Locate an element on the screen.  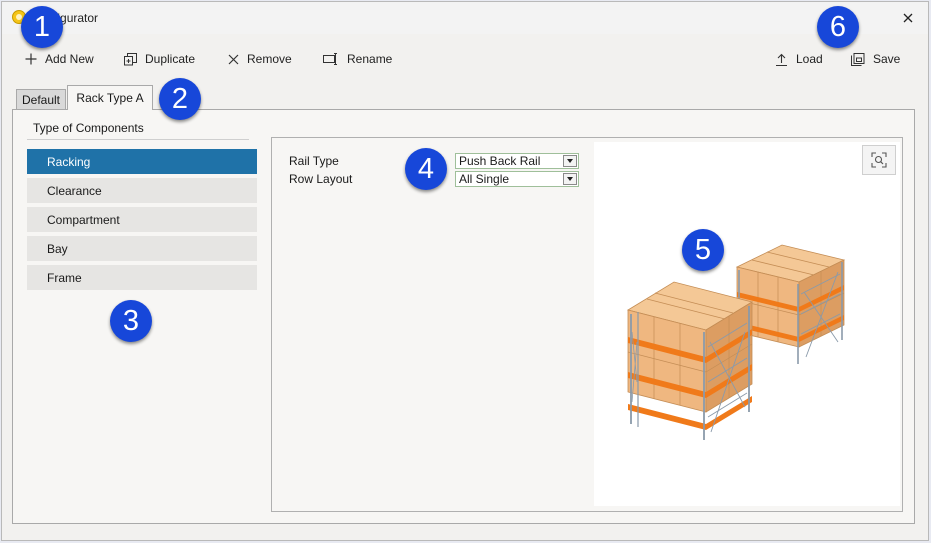
list-item-label: Racking is located at coordinates (69, 161).